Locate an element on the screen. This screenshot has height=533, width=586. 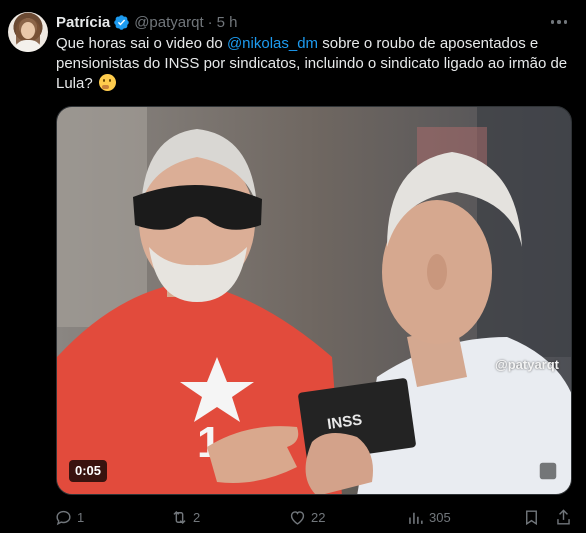
video-duration: 0:05 is located at coordinates (88, 471).